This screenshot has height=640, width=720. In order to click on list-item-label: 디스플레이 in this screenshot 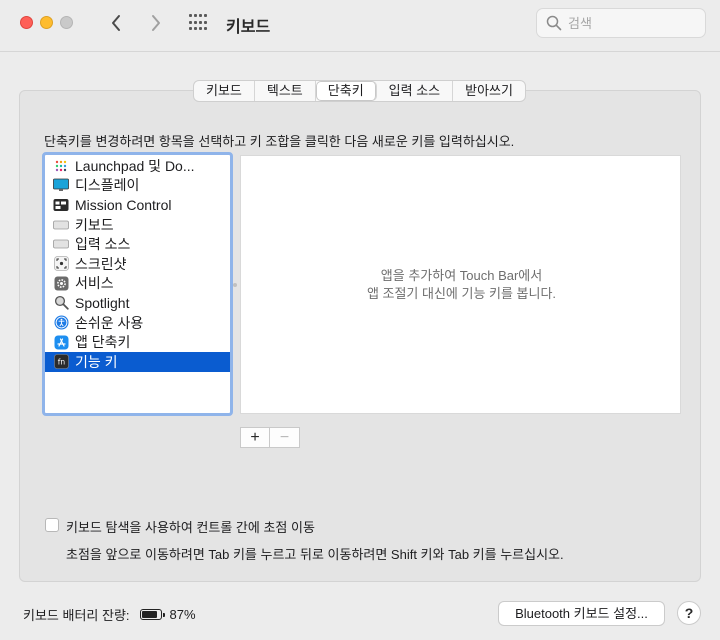, I will do `click(107, 185)`.